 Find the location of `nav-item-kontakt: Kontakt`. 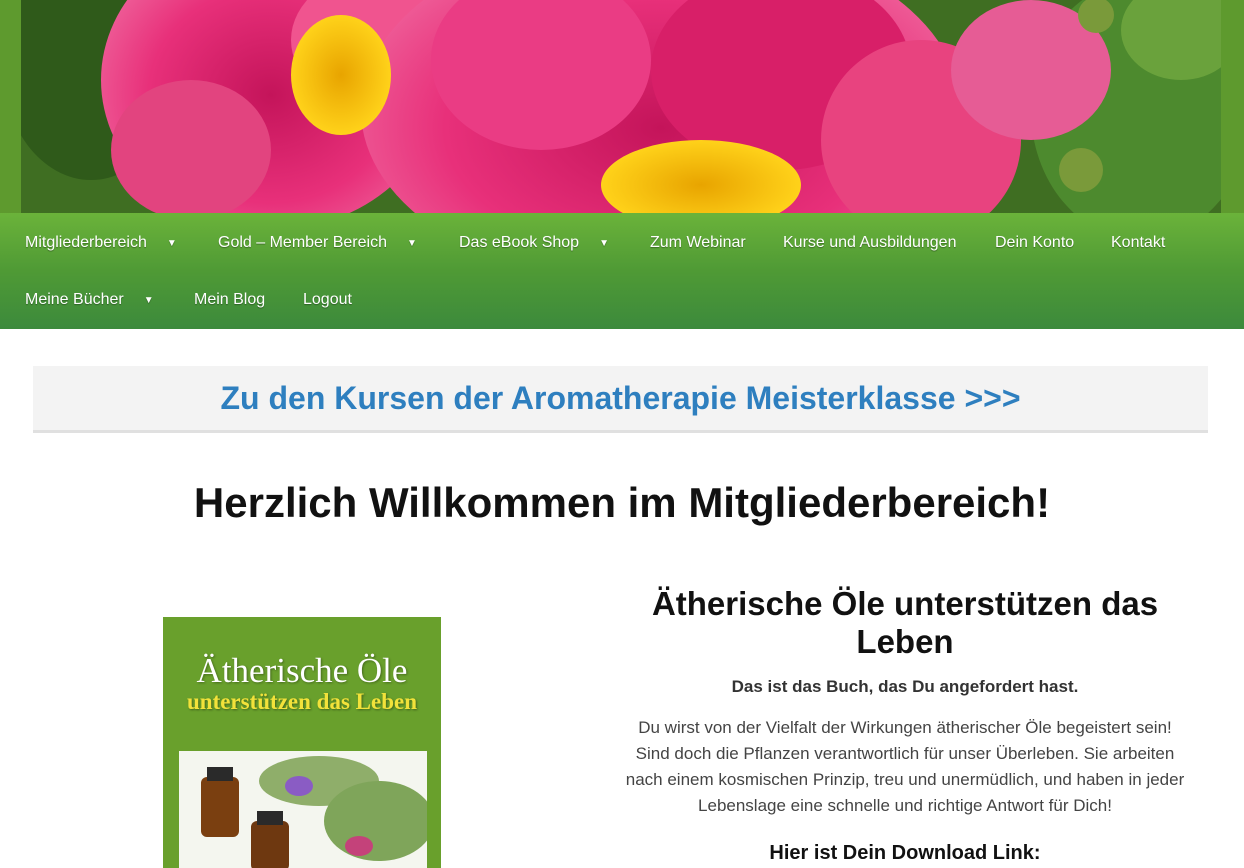

nav-item-kontakt: Kontakt is located at coordinates (1138, 243).